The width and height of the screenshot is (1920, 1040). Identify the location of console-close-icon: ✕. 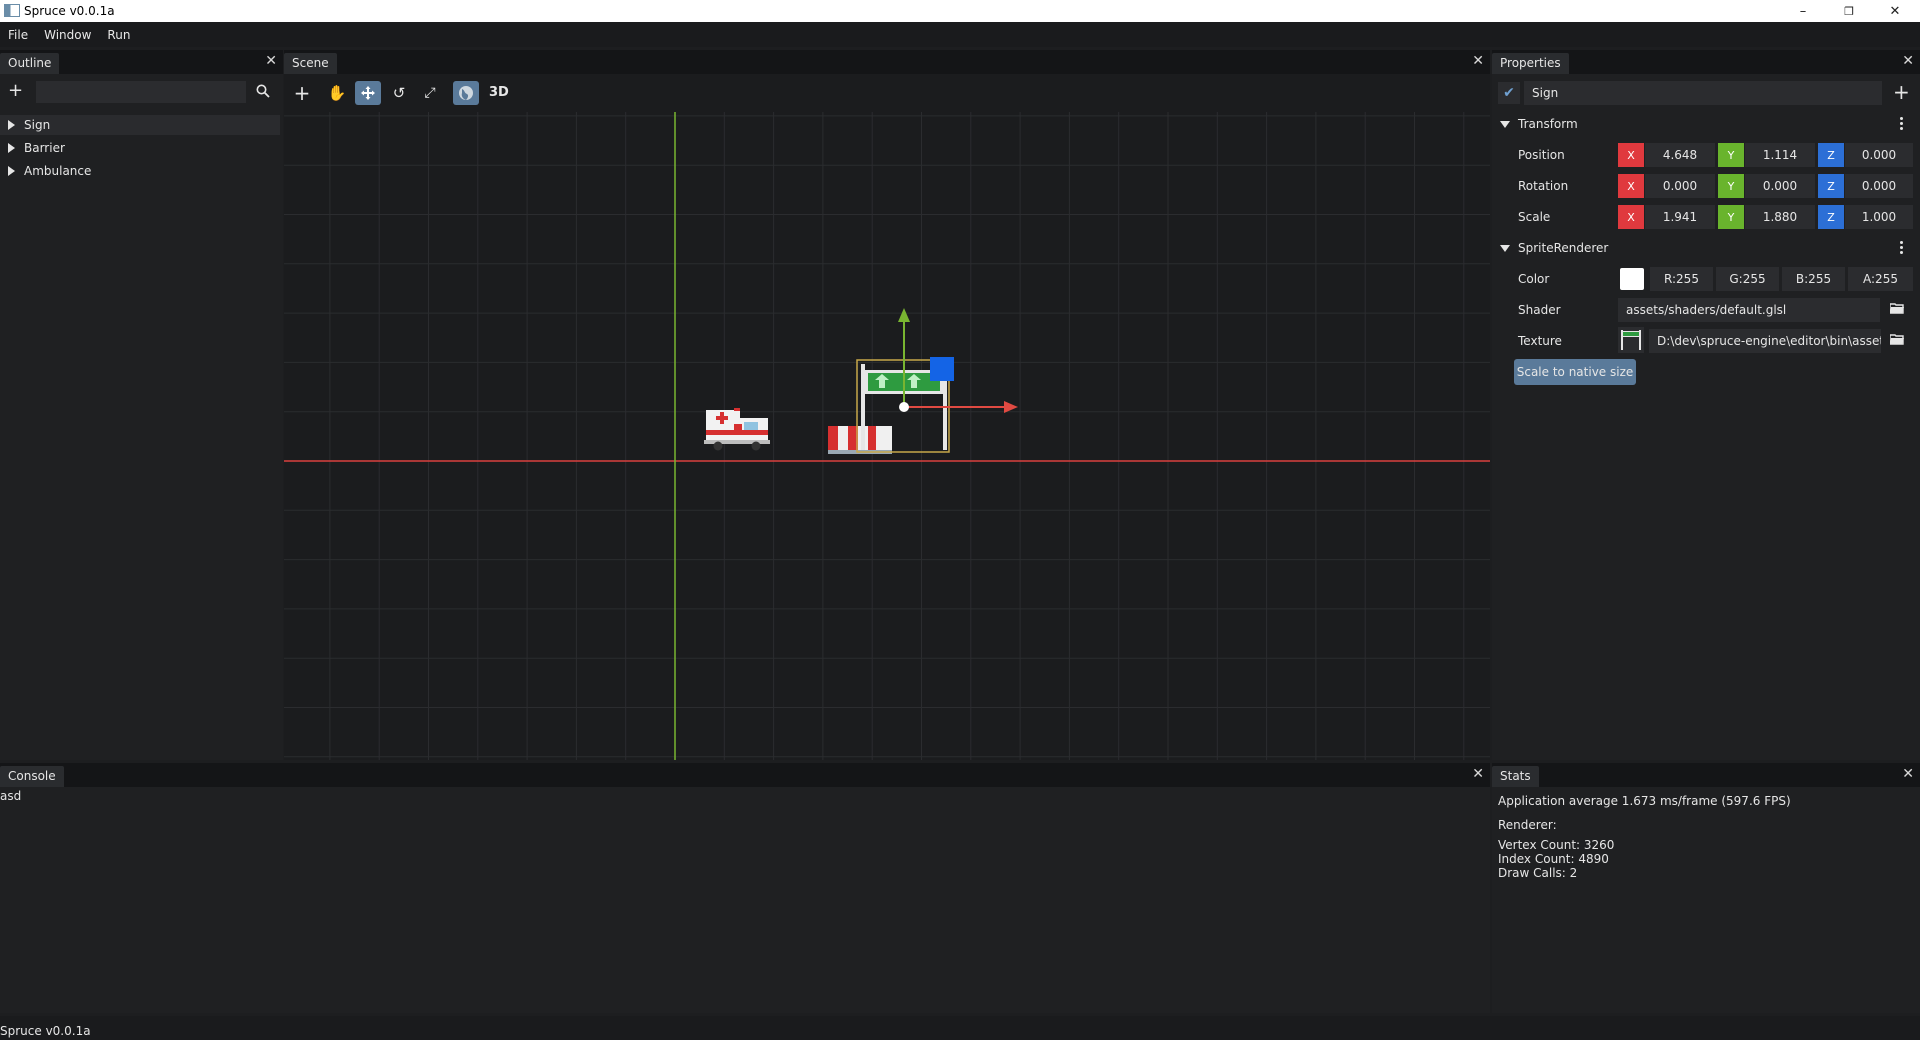
(1478, 774).